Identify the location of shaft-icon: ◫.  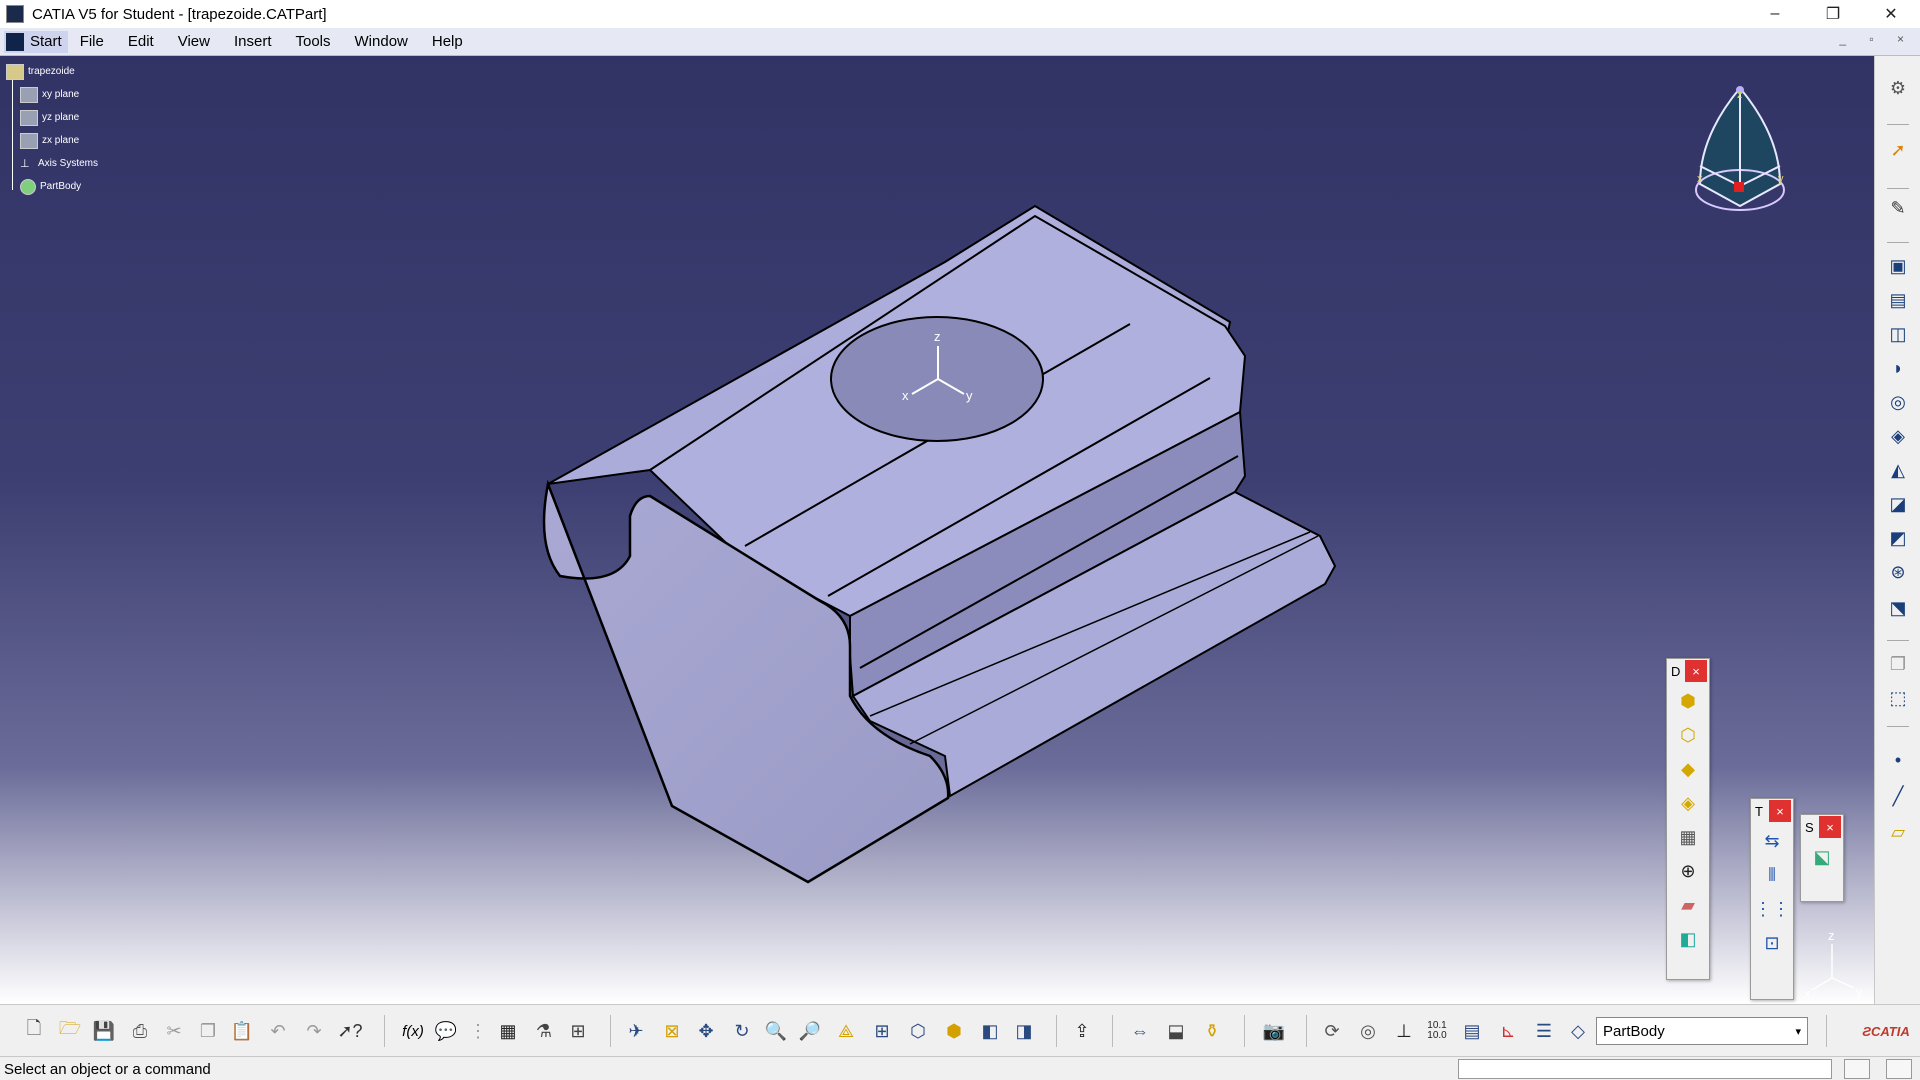
(1898, 334).